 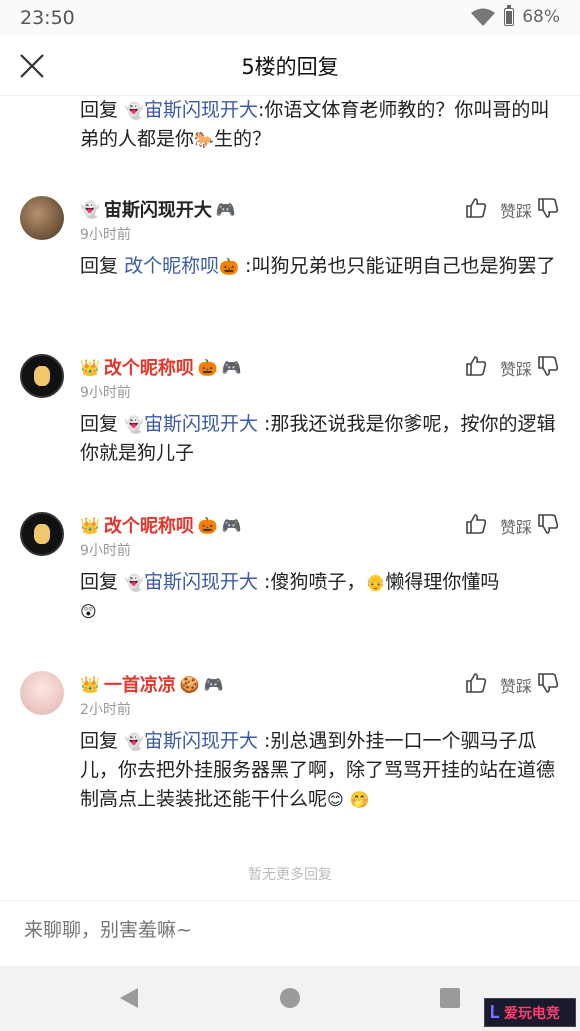 I want to click on username: 宙斯闪现开大, so click(x=158, y=209).